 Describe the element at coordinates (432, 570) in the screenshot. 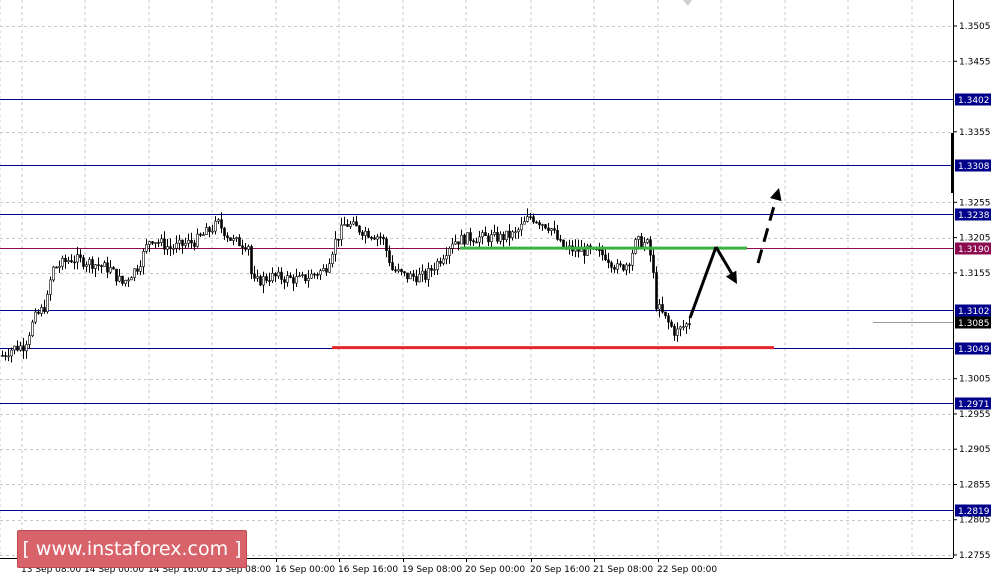

I see `time-tick-label: 19 Sep 08:00` at that location.